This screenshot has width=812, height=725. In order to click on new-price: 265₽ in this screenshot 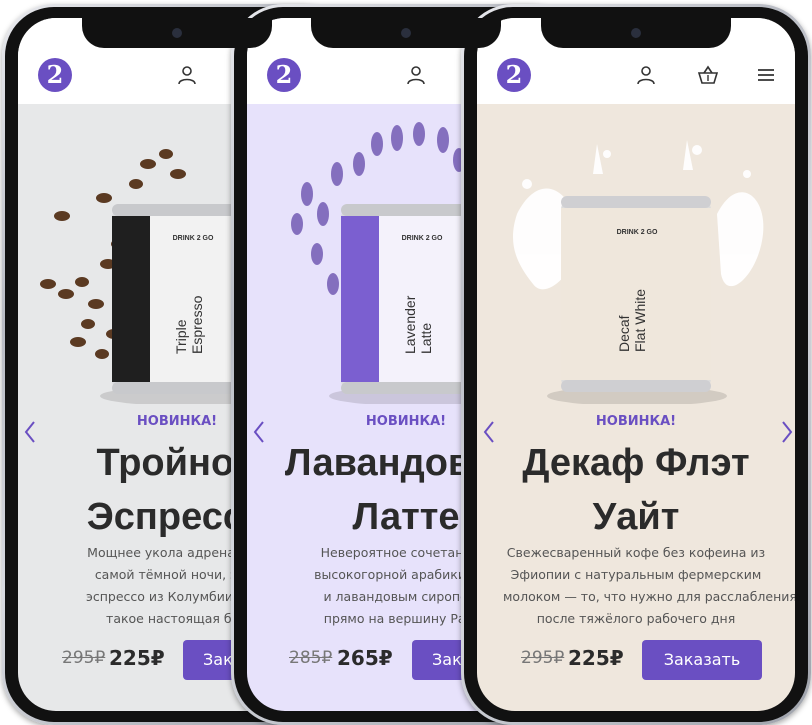, I will do `click(365, 658)`.